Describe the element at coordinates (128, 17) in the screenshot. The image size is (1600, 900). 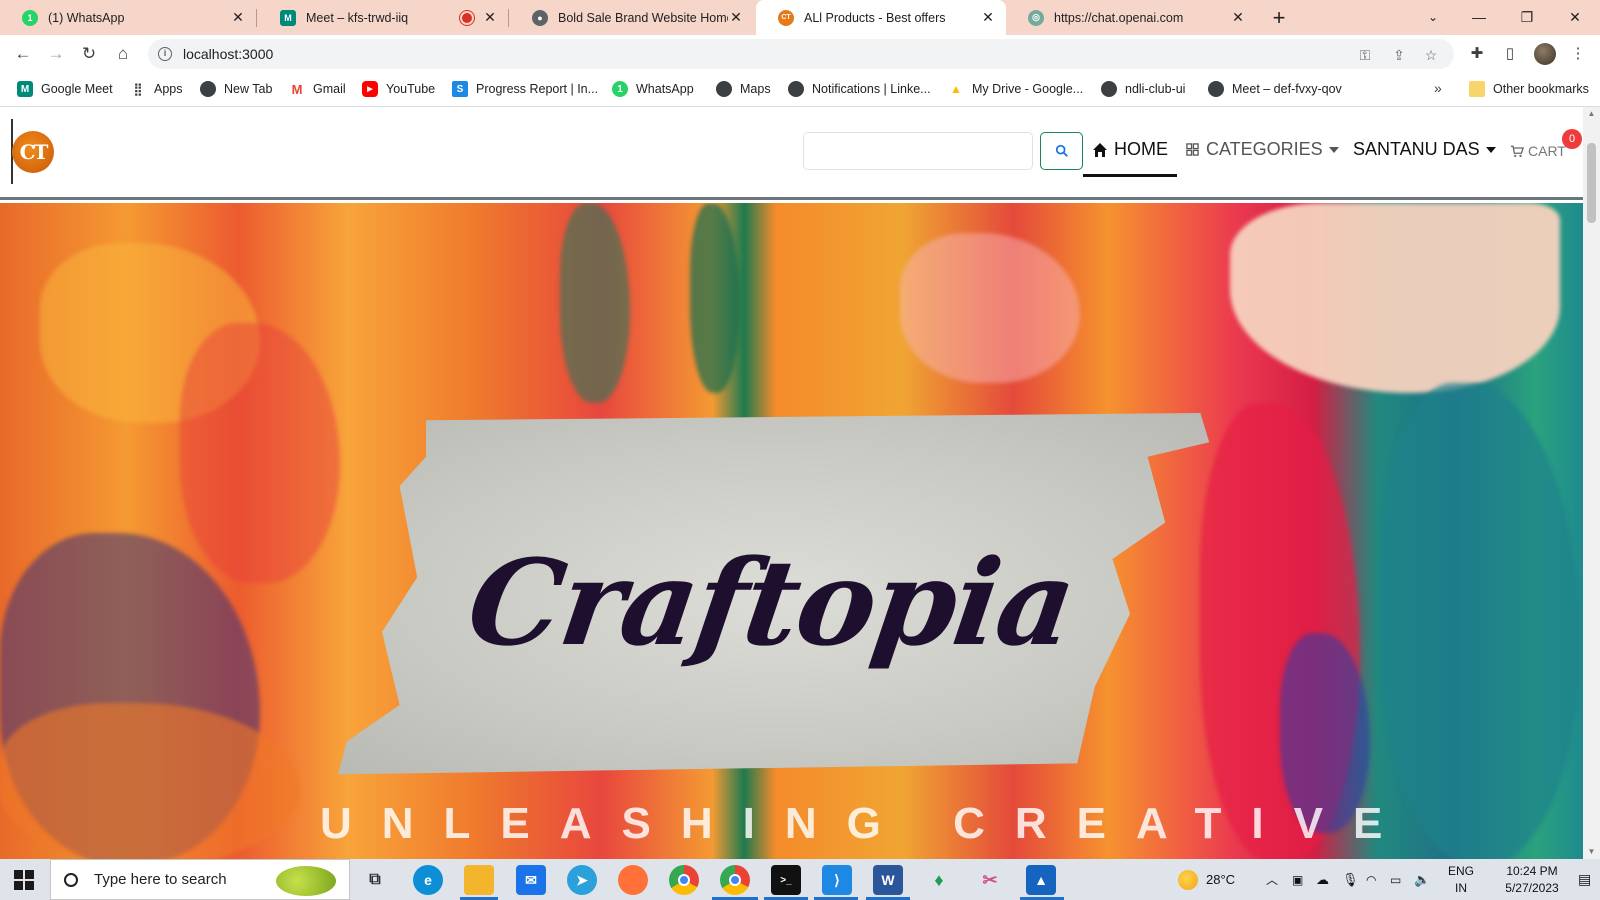
I see `tab-whatsapp: 1 (1) WhatsApp ✕` at that location.